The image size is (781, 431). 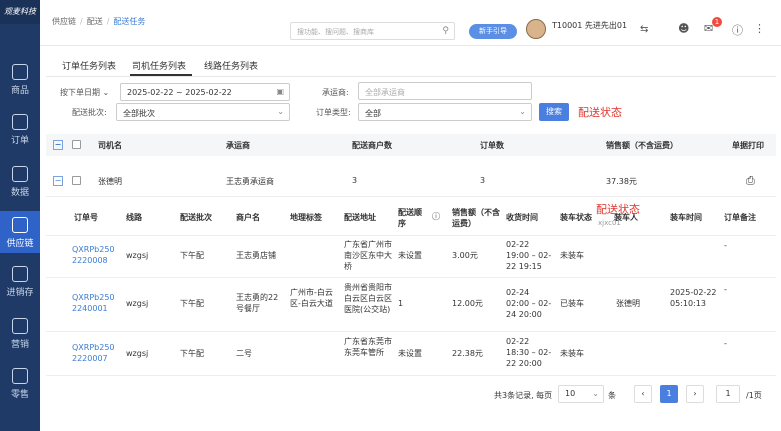 I want to click on col-batch: 配送批次, so click(x=196, y=217).